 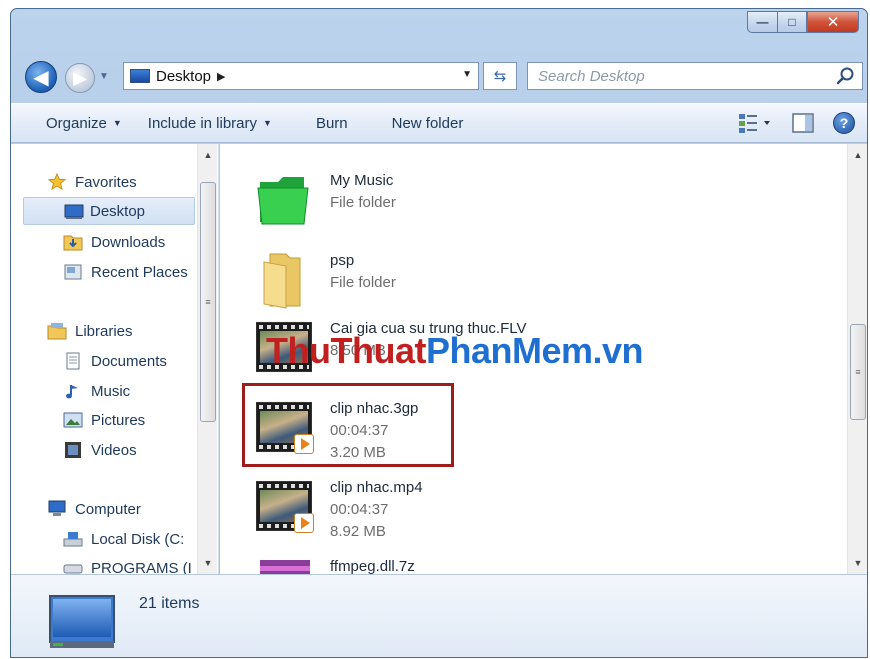 I want to click on play-icon, so click(x=304, y=523).